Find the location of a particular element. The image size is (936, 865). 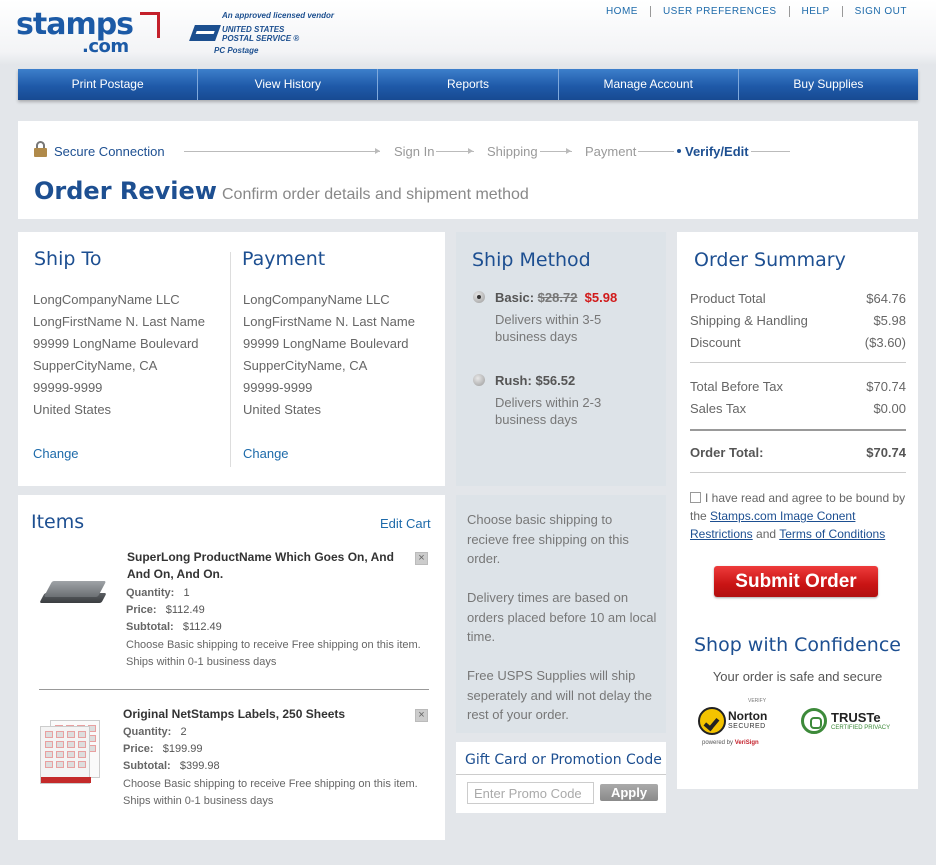

apply-button: Apply is located at coordinates (629, 792).